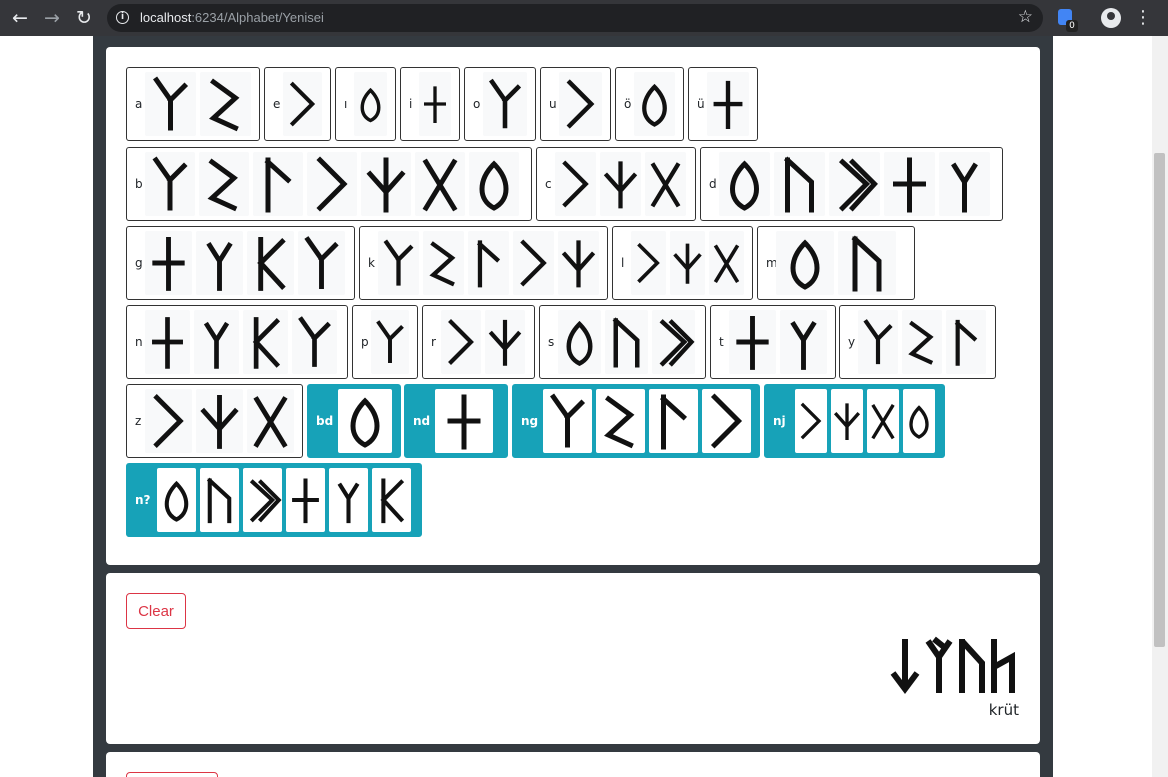 The width and height of the screenshot is (1168, 777). What do you see at coordinates (1159, 400) in the screenshot?
I see `scrollbar-thumb` at bounding box center [1159, 400].